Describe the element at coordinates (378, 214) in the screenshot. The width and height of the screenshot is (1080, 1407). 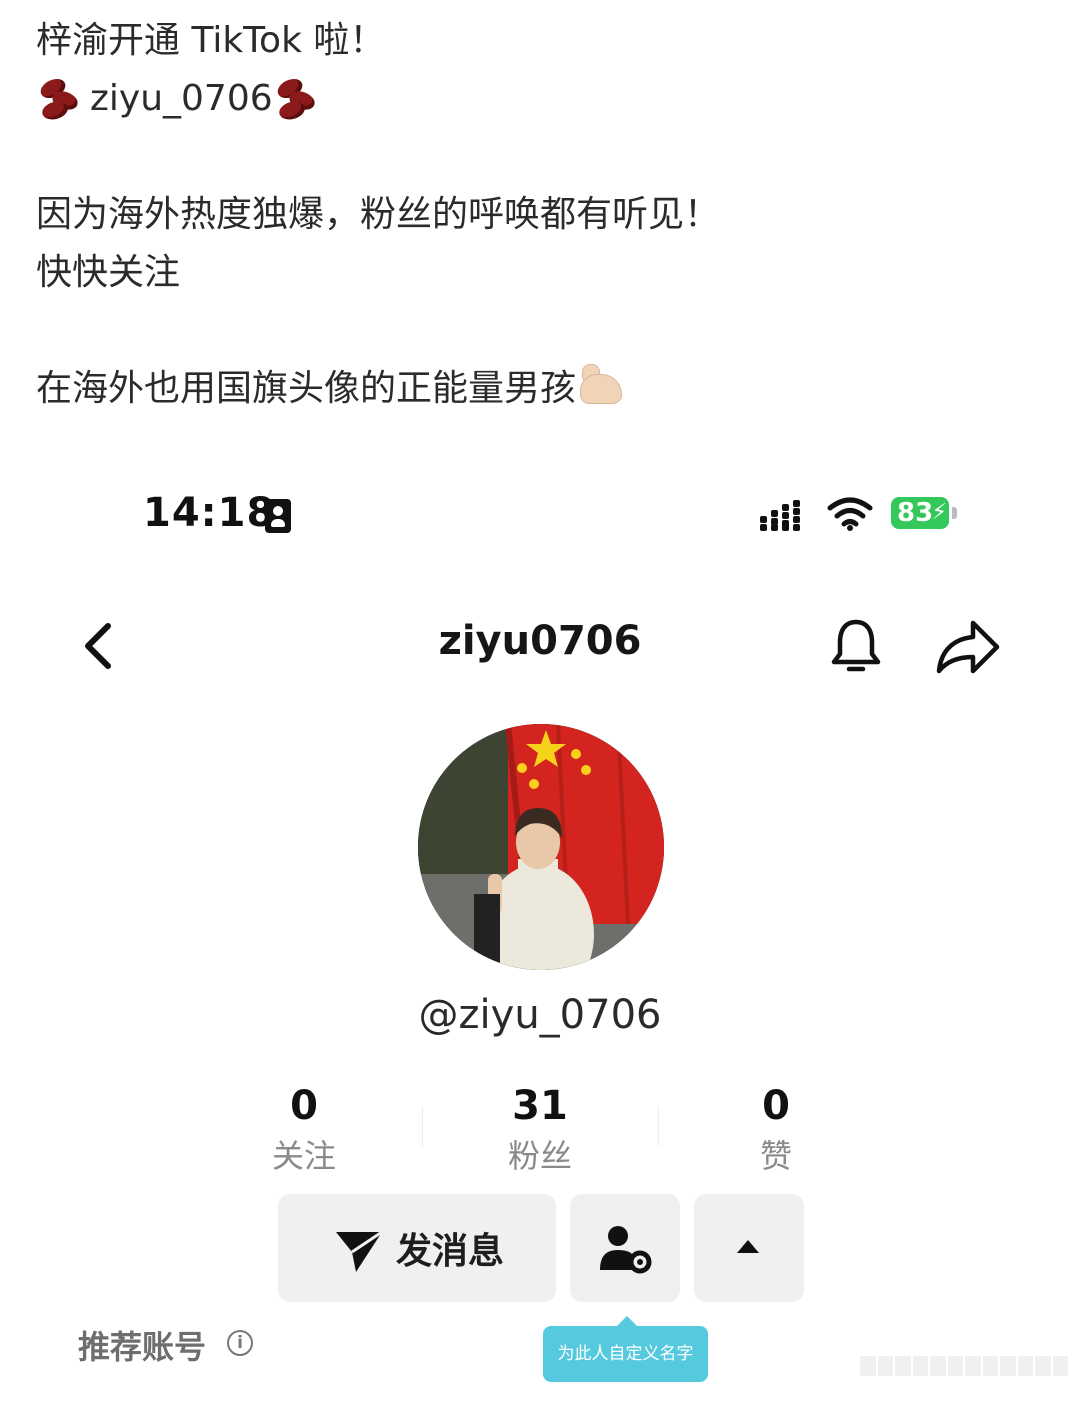
I see `post-line-3: 因为海外热度独爆，粉丝的呼唤都有听见！` at that location.